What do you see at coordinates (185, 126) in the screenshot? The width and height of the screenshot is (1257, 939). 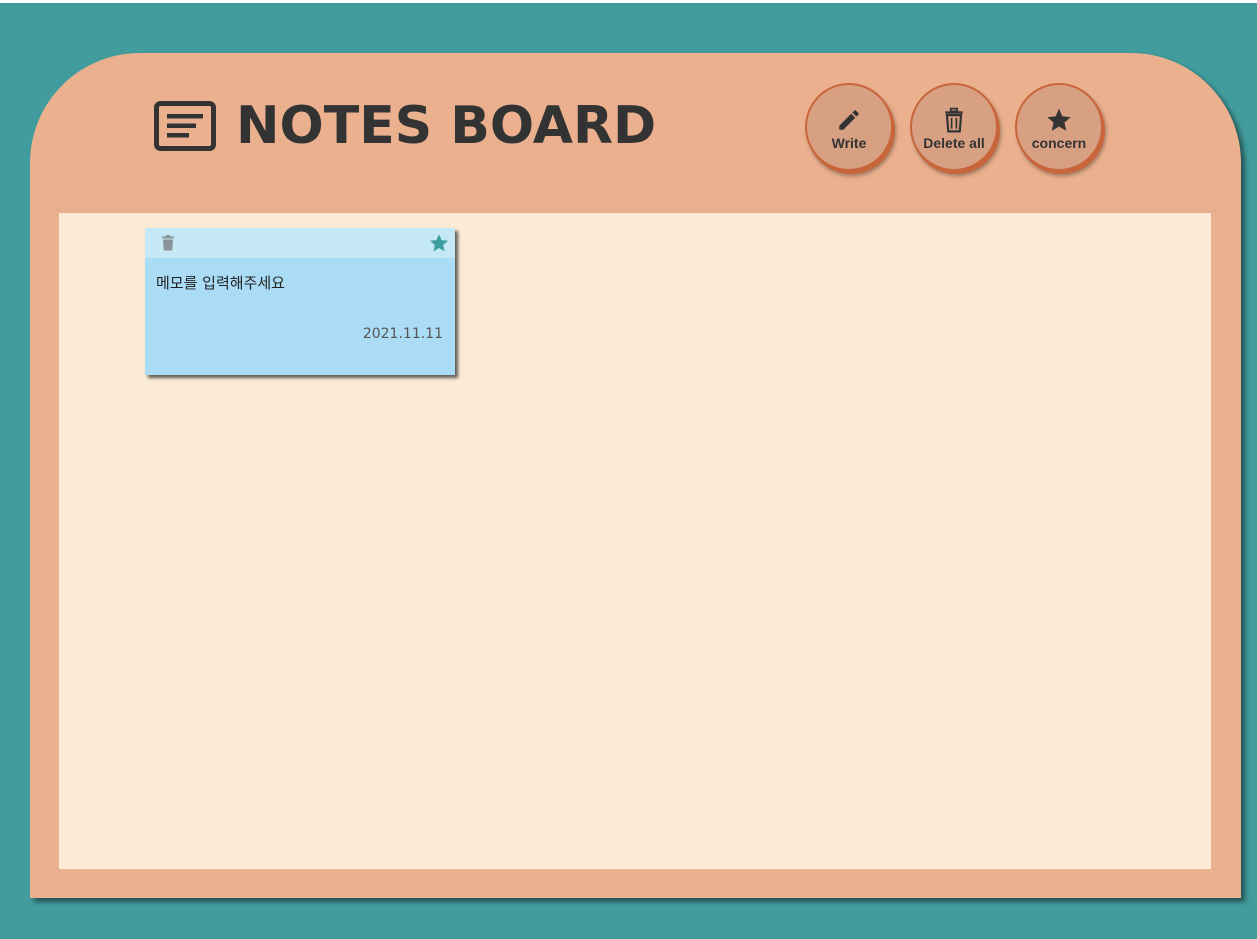 I see `notes-icon` at bounding box center [185, 126].